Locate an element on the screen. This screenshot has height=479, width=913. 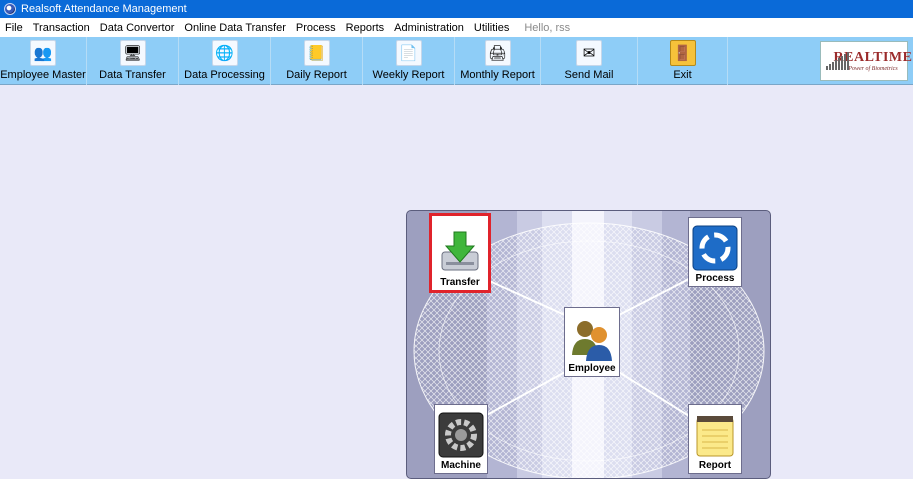
process-node: Process is located at coordinates (715, 252).